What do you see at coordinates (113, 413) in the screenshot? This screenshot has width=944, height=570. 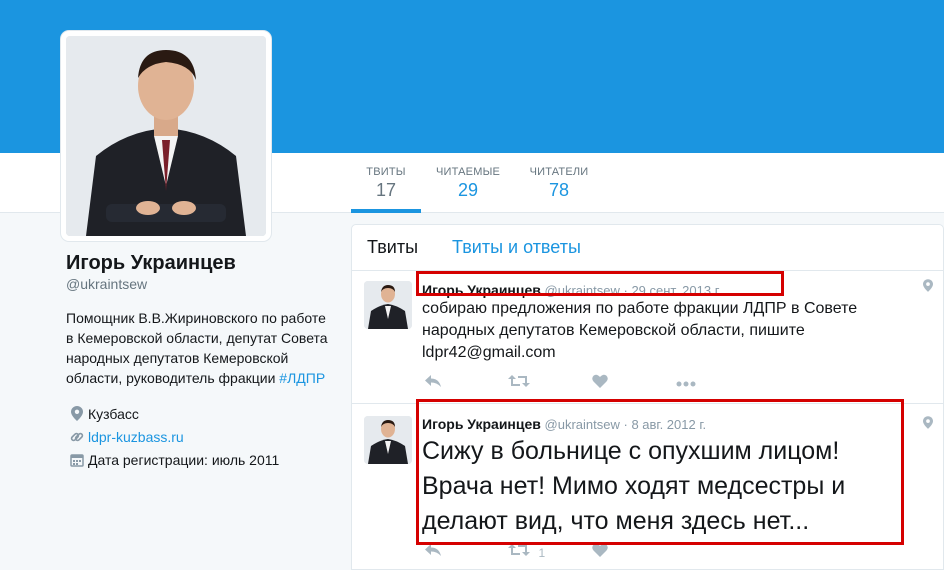 I see `profile-location: Кузбасс` at bounding box center [113, 413].